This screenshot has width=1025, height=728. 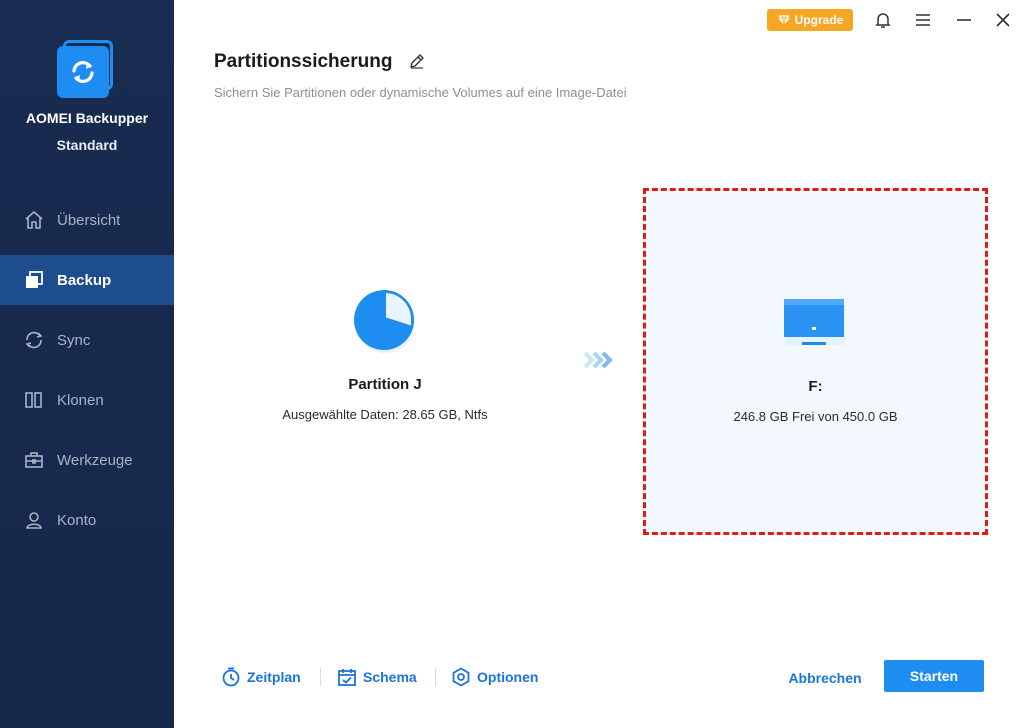 What do you see at coordinates (815, 416) in the screenshot?
I see `destination-detail: 246.8 GB Frei von 450.0 GB` at bounding box center [815, 416].